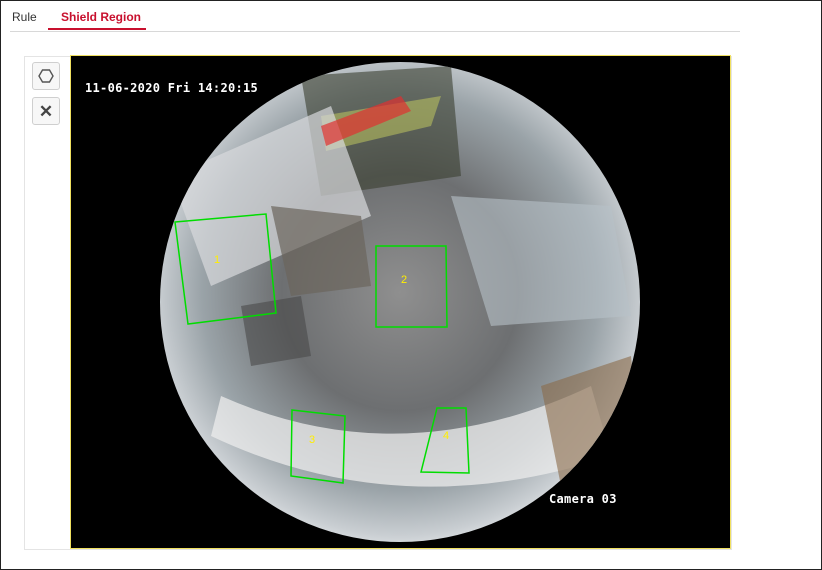  Describe the element at coordinates (217, 260) in the screenshot. I see `shield-region-label: 1` at that location.